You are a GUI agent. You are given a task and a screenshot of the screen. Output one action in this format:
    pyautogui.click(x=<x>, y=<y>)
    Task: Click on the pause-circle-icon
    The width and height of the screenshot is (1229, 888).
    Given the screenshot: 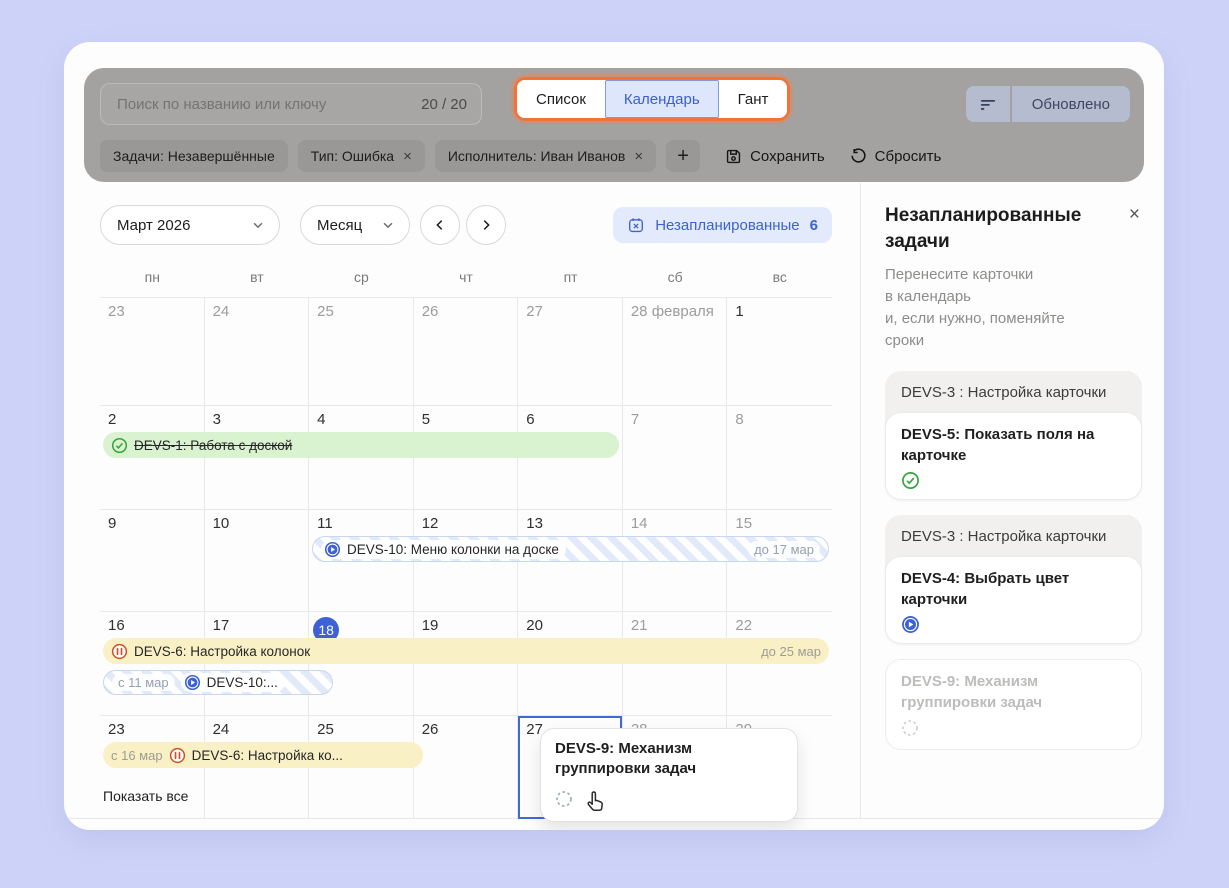 What is the action you would take?
    pyautogui.click(x=177, y=755)
    